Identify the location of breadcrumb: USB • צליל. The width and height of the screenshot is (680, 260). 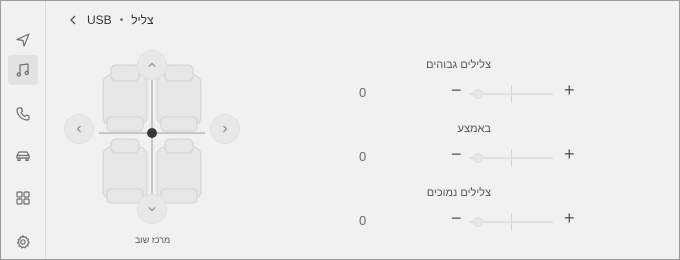
(110, 20).